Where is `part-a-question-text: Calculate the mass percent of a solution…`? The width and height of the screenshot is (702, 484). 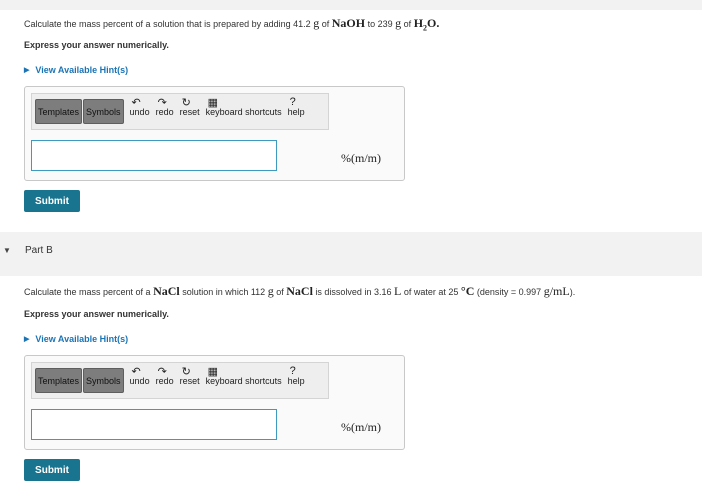 part-a-question-text: Calculate the mass percent of a solution… is located at coordinates (167, 24).